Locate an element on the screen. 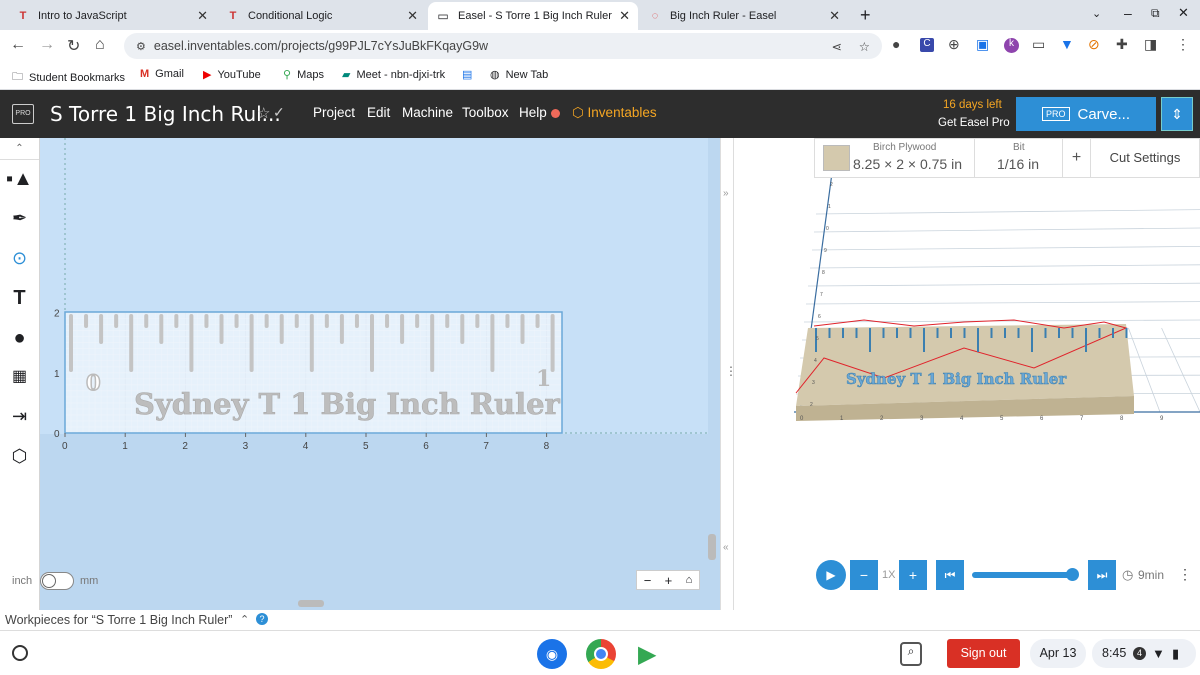 The image size is (1200, 675). tab-big-inch-ruler: ◌ Big Inch Ruler - Easel ✕ is located at coordinates (744, 16).